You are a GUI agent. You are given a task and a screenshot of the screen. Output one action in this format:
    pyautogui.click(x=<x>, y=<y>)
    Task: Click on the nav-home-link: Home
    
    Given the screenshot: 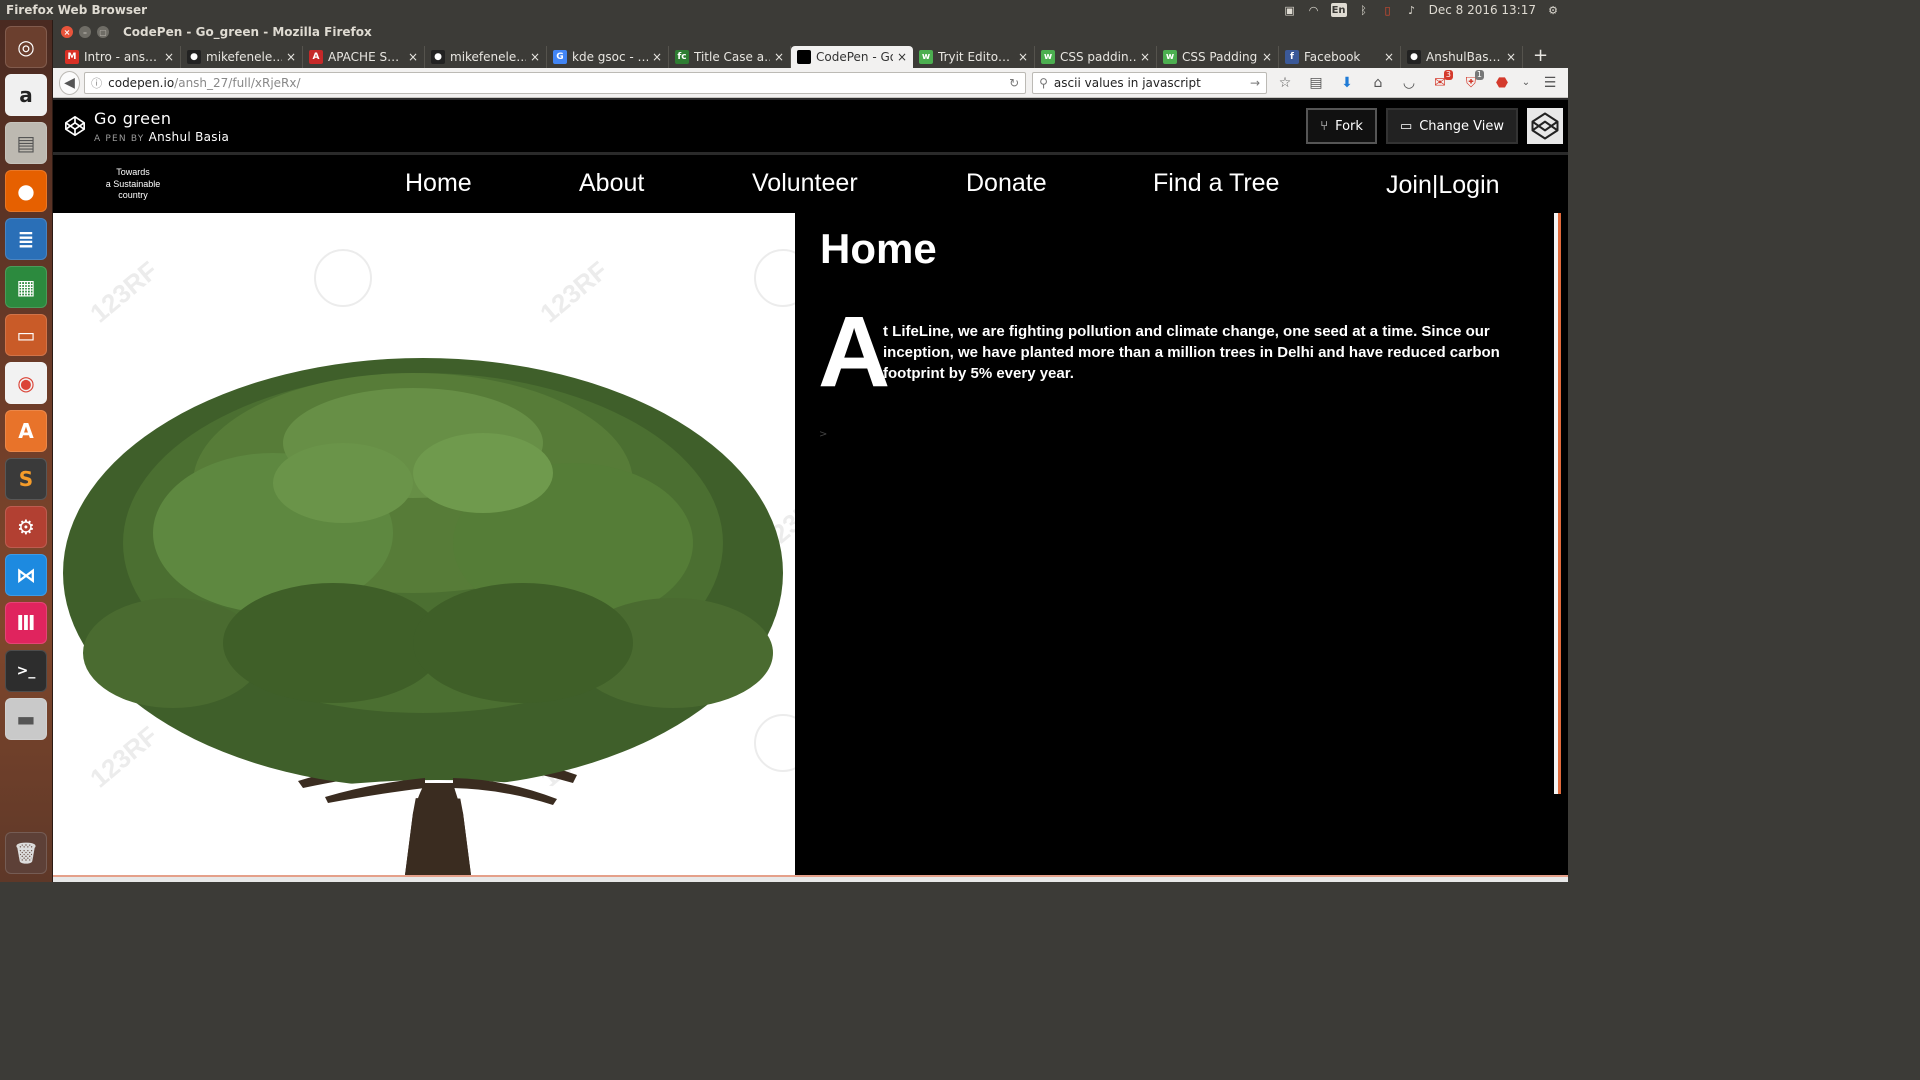 What is the action you would take?
    pyautogui.click(x=438, y=183)
    